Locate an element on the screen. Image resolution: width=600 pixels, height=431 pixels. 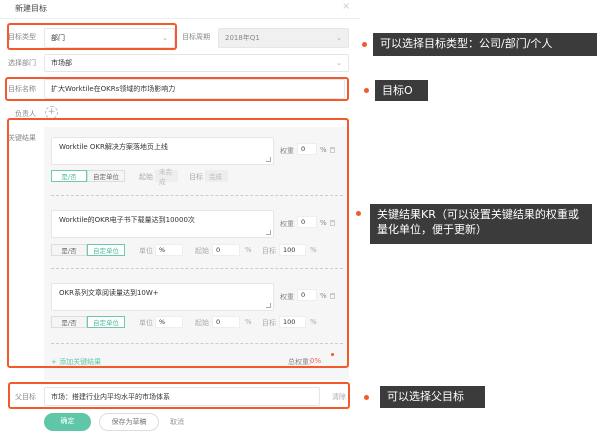
parent-highlight is located at coordinates (179, 395).